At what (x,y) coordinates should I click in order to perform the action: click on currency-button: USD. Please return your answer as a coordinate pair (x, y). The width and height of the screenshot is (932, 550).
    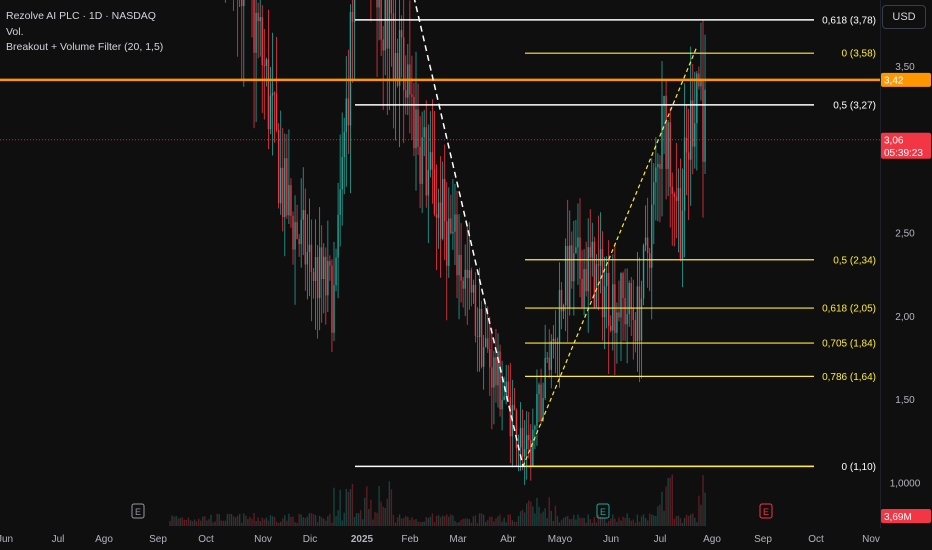
    Looking at the image, I should click on (904, 17).